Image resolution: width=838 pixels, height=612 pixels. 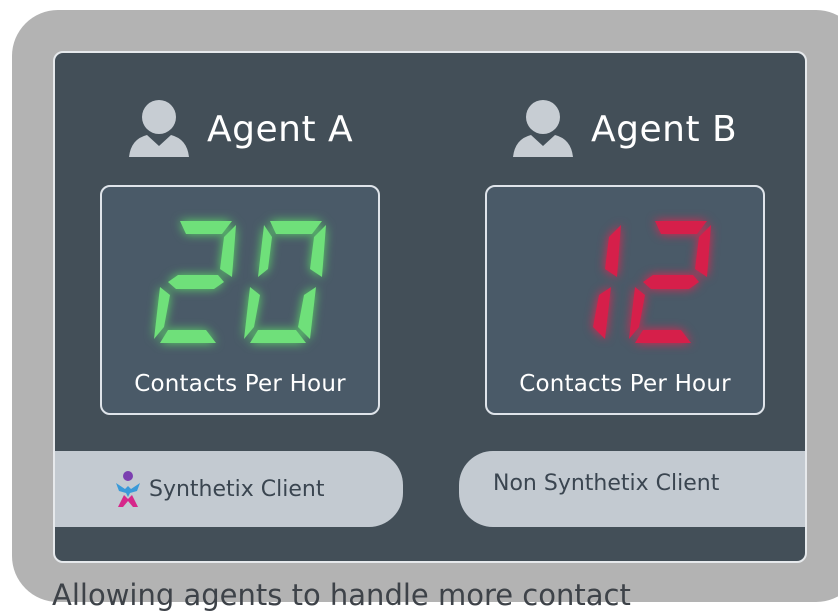 What do you see at coordinates (265, 251) in the screenshot?
I see `segment-f` at bounding box center [265, 251].